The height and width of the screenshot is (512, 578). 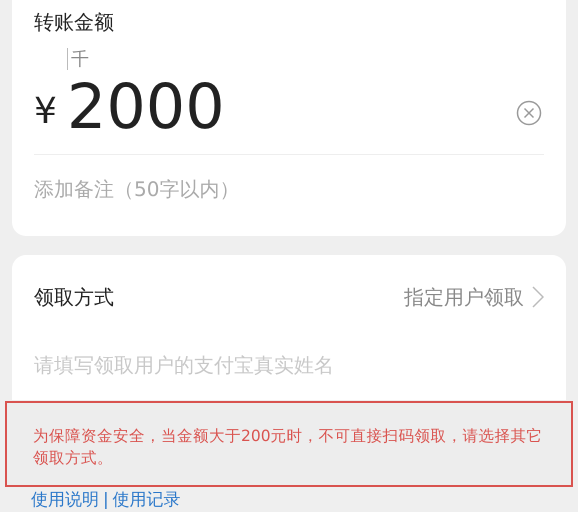 I want to click on chevron-right-icon, so click(x=538, y=297).